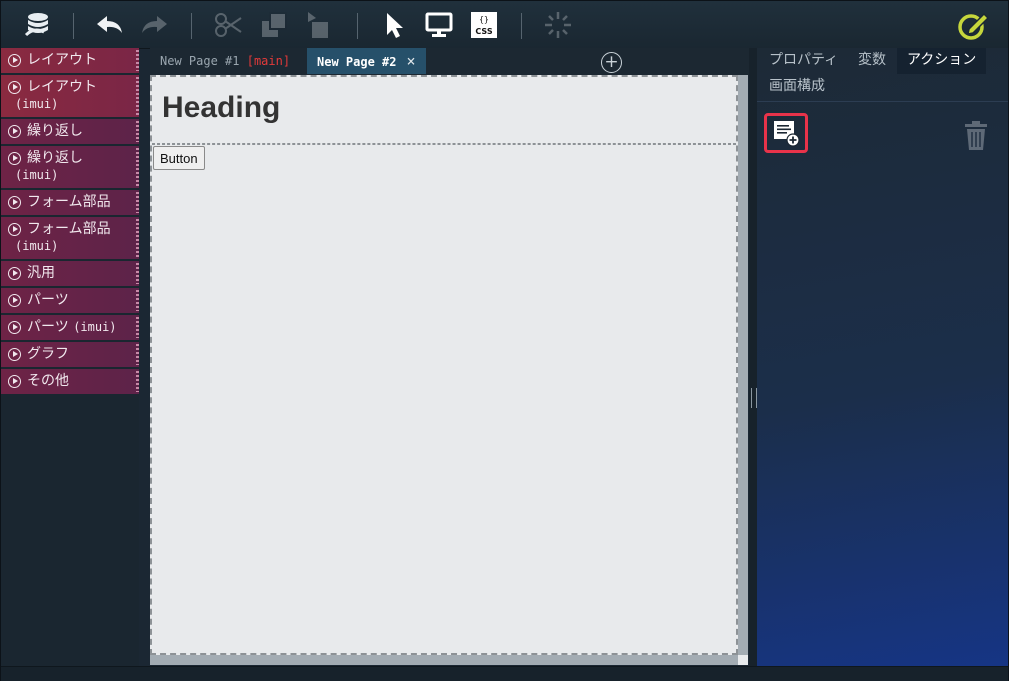 The image size is (1009, 681). I want to click on select-icon, so click(394, 25).